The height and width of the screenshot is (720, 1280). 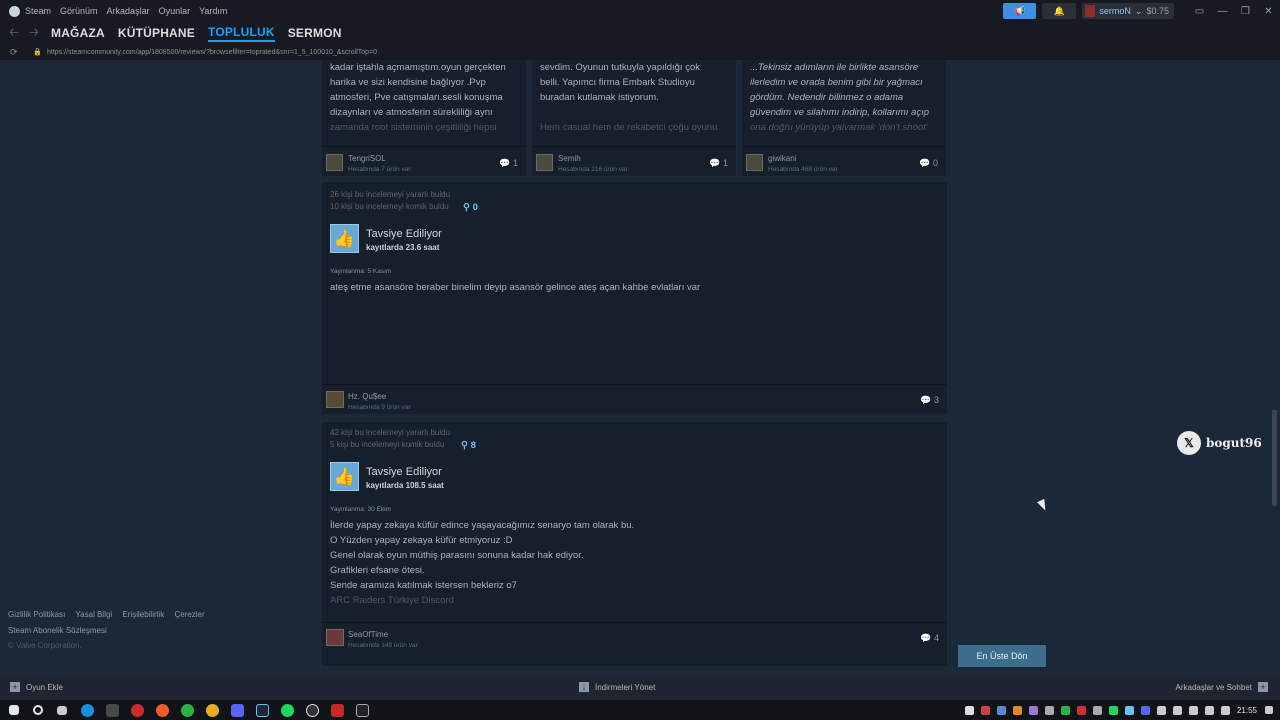 What do you see at coordinates (262, 710) in the screenshot?
I see `steam-icon` at bounding box center [262, 710].